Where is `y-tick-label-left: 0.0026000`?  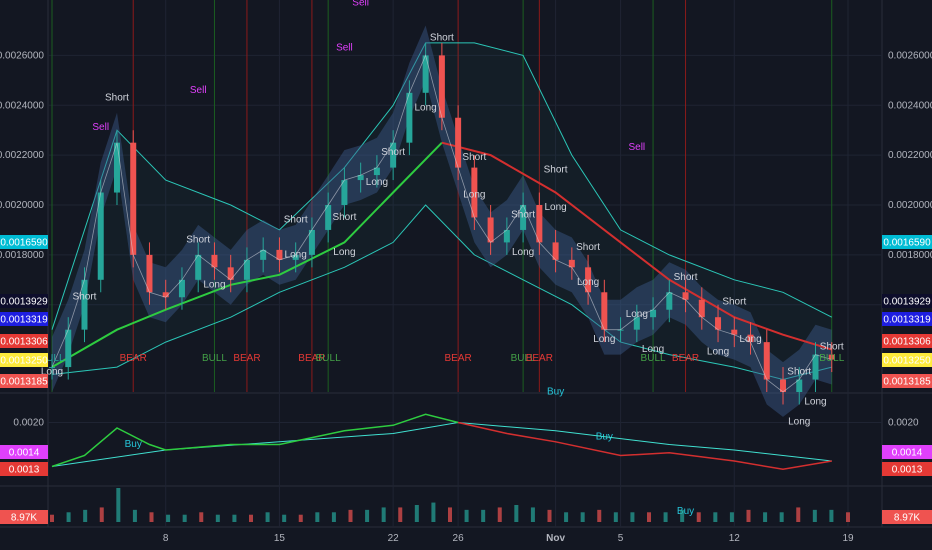 y-tick-label-left: 0.0026000 is located at coordinates (22, 55).